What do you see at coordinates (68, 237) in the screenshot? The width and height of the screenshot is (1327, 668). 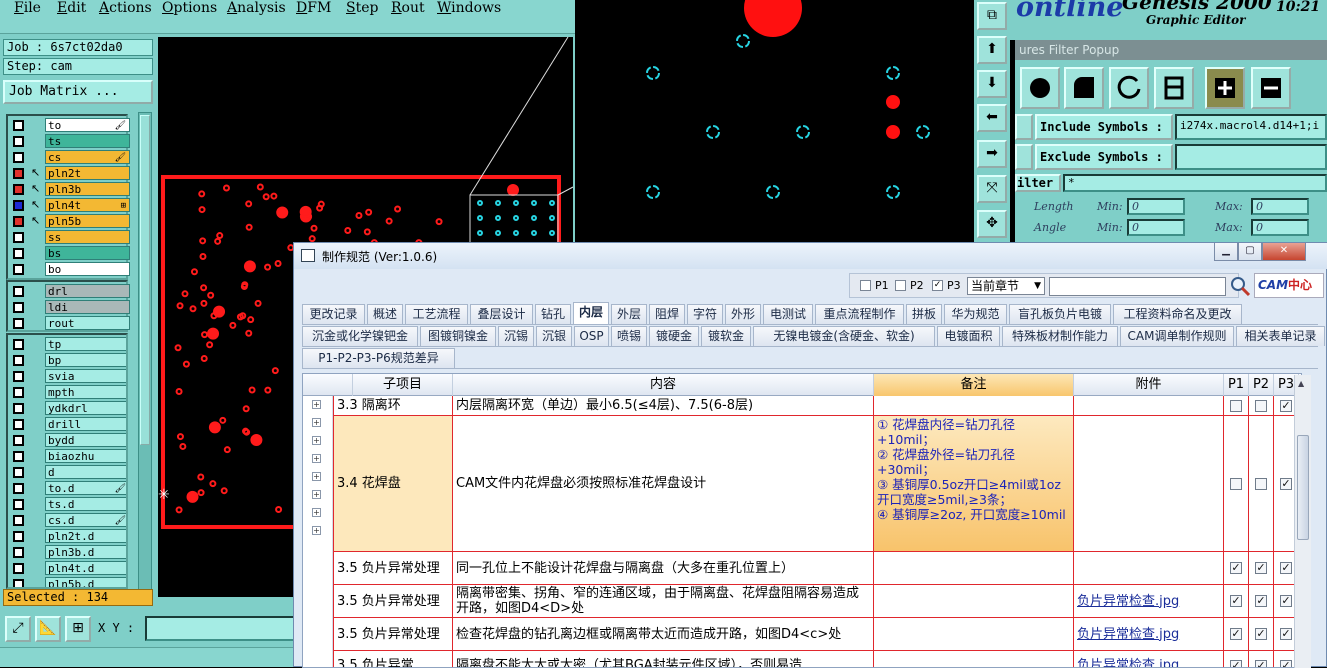 I see `layer-row: ss` at bounding box center [68, 237].